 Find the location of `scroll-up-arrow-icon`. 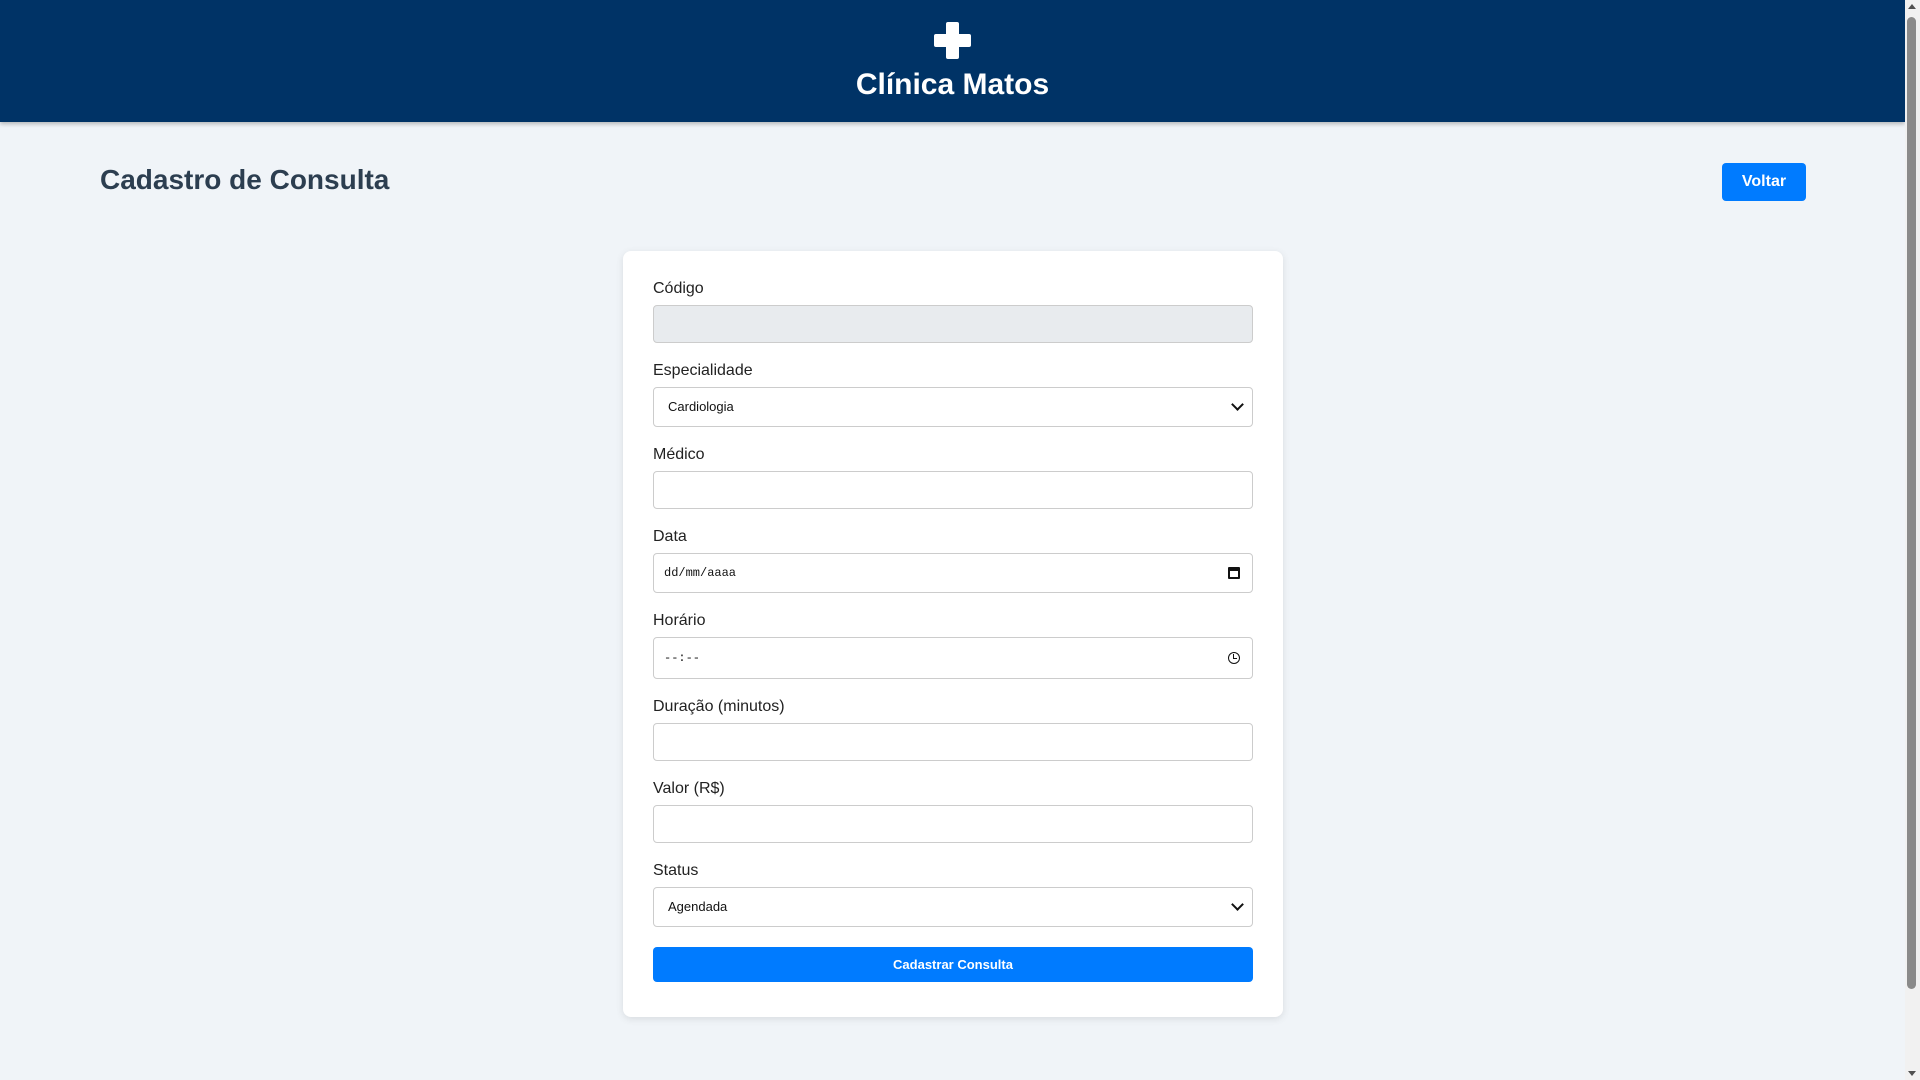

scroll-up-arrow-icon is located at coordinates (1912, 6).